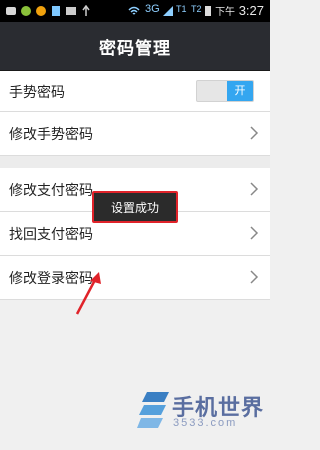 Image resolution: width=320 pixels, height=450 pixels. Describe the element at coordinates (196, 9) in the screenshot. I see `sim2-label: T2` at that location.